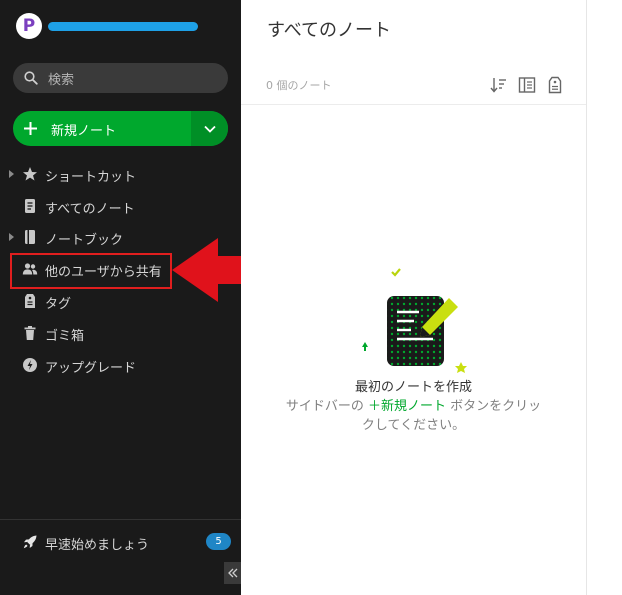 The height and width of the screenshot is (595, 622). Describe the element at coordinates (414, 320) in the screenshot. I see `empty-notes-illustration` at that location.